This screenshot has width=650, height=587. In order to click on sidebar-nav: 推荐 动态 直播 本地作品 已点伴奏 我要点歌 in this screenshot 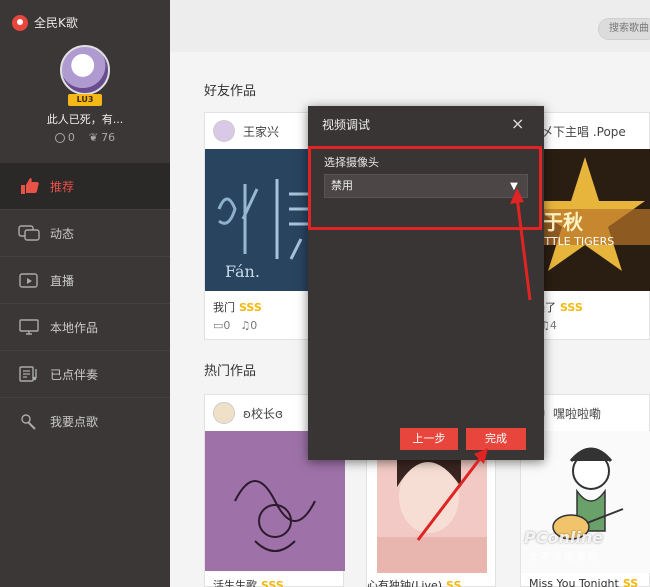, I will do `click(85, 304)`.